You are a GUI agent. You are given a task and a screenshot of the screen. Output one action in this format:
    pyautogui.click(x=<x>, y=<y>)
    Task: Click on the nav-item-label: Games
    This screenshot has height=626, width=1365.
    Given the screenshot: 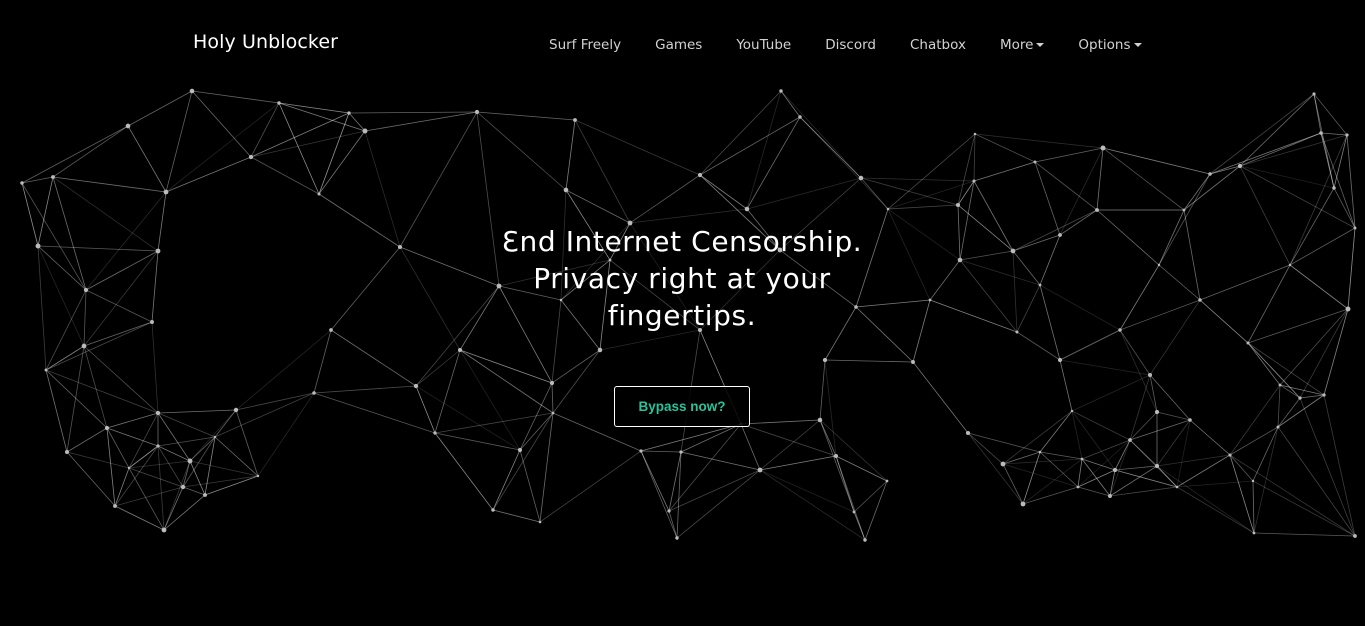 What is the action you would take?
    pyautogui.click(x=679, y=45)
    